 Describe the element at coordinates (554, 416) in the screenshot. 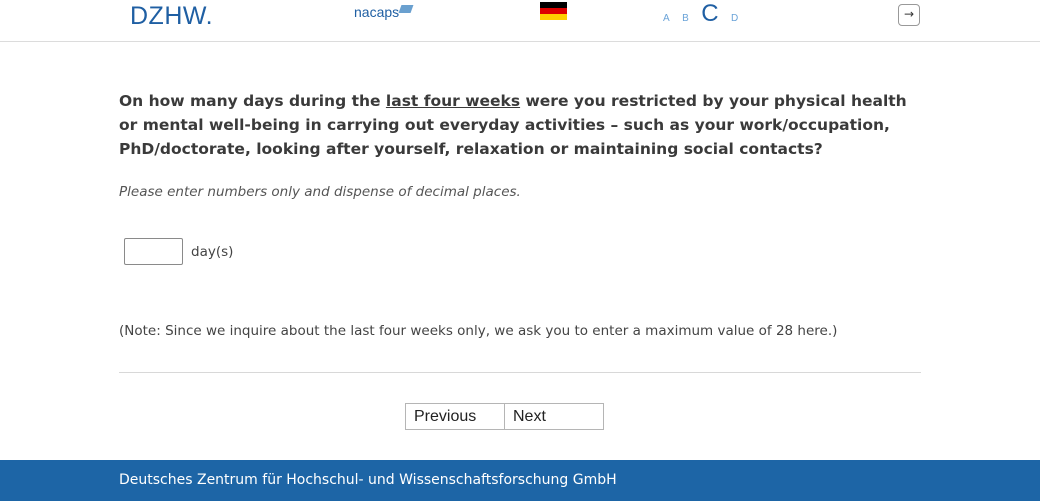

I see `next-button: Next` at that location.